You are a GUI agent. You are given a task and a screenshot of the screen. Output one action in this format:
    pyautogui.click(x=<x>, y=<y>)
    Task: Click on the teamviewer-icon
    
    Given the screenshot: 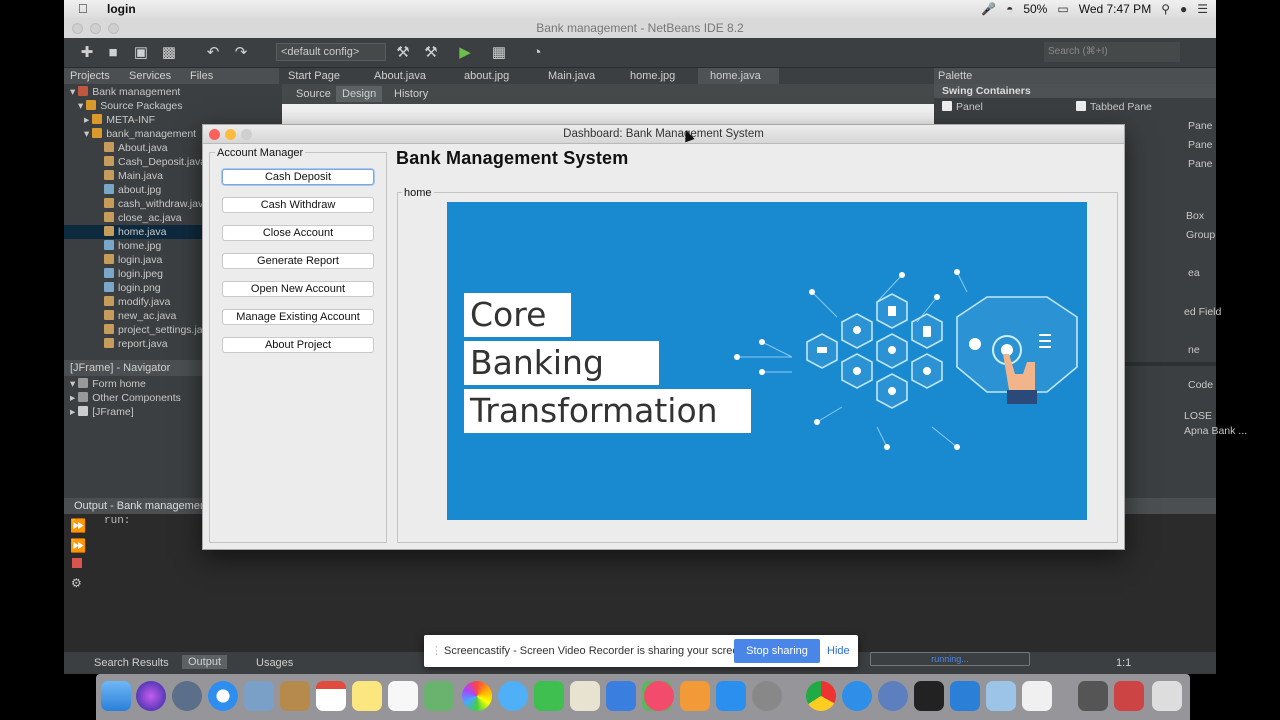 What is the action you would take?
    pyautogui.click(x=857, y=696)
    